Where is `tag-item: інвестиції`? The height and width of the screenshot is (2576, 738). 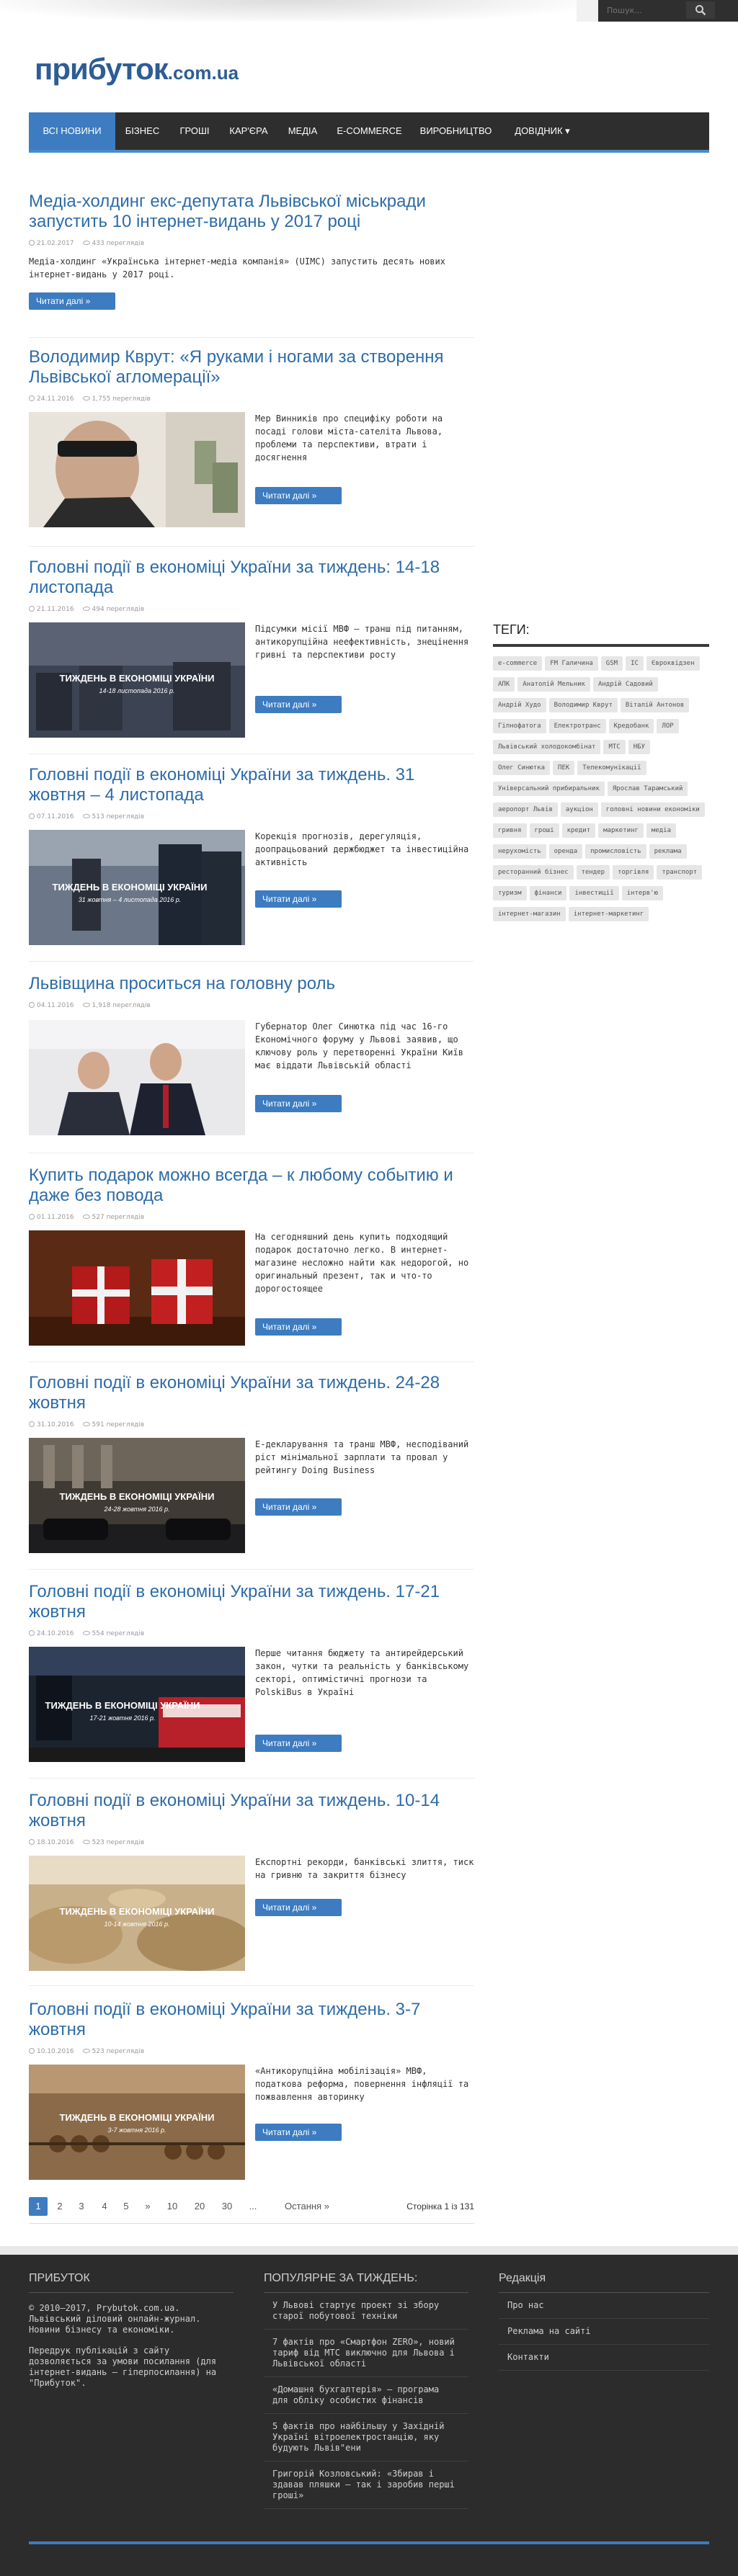
tag-item: інвестиції is located at coordinates (594, 893).